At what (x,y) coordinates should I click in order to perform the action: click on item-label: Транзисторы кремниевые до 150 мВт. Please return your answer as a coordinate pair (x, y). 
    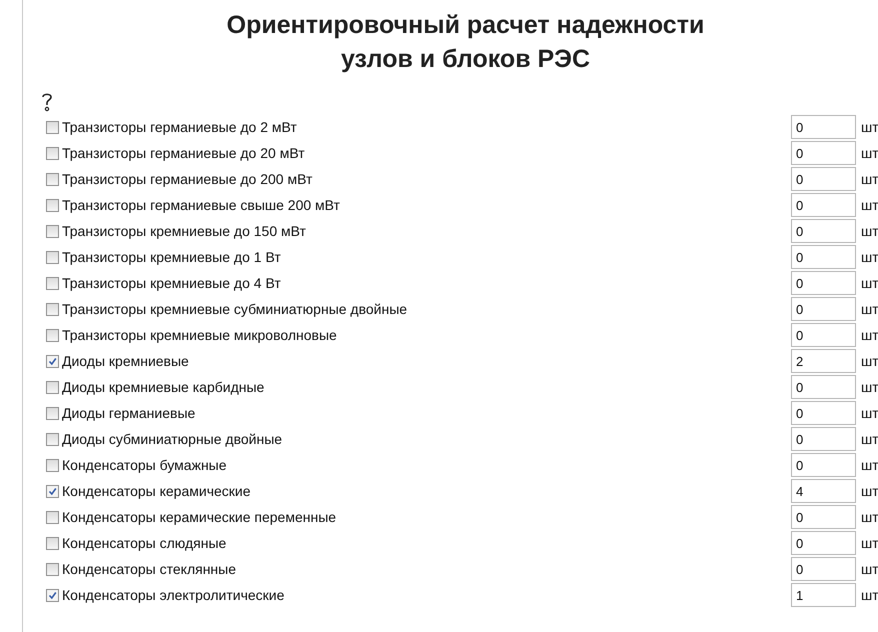
    Looking at the image, I should click on (184, 231).